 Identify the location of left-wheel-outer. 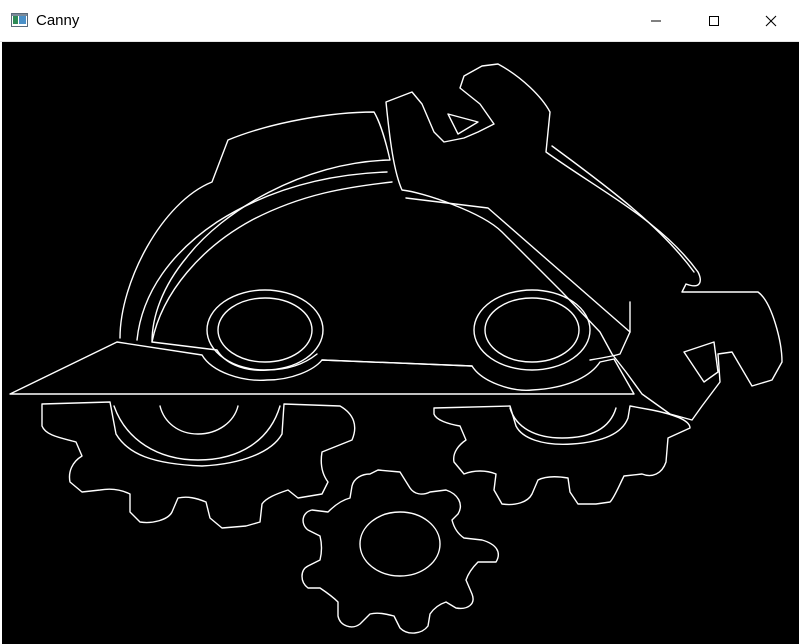
(265, 330).